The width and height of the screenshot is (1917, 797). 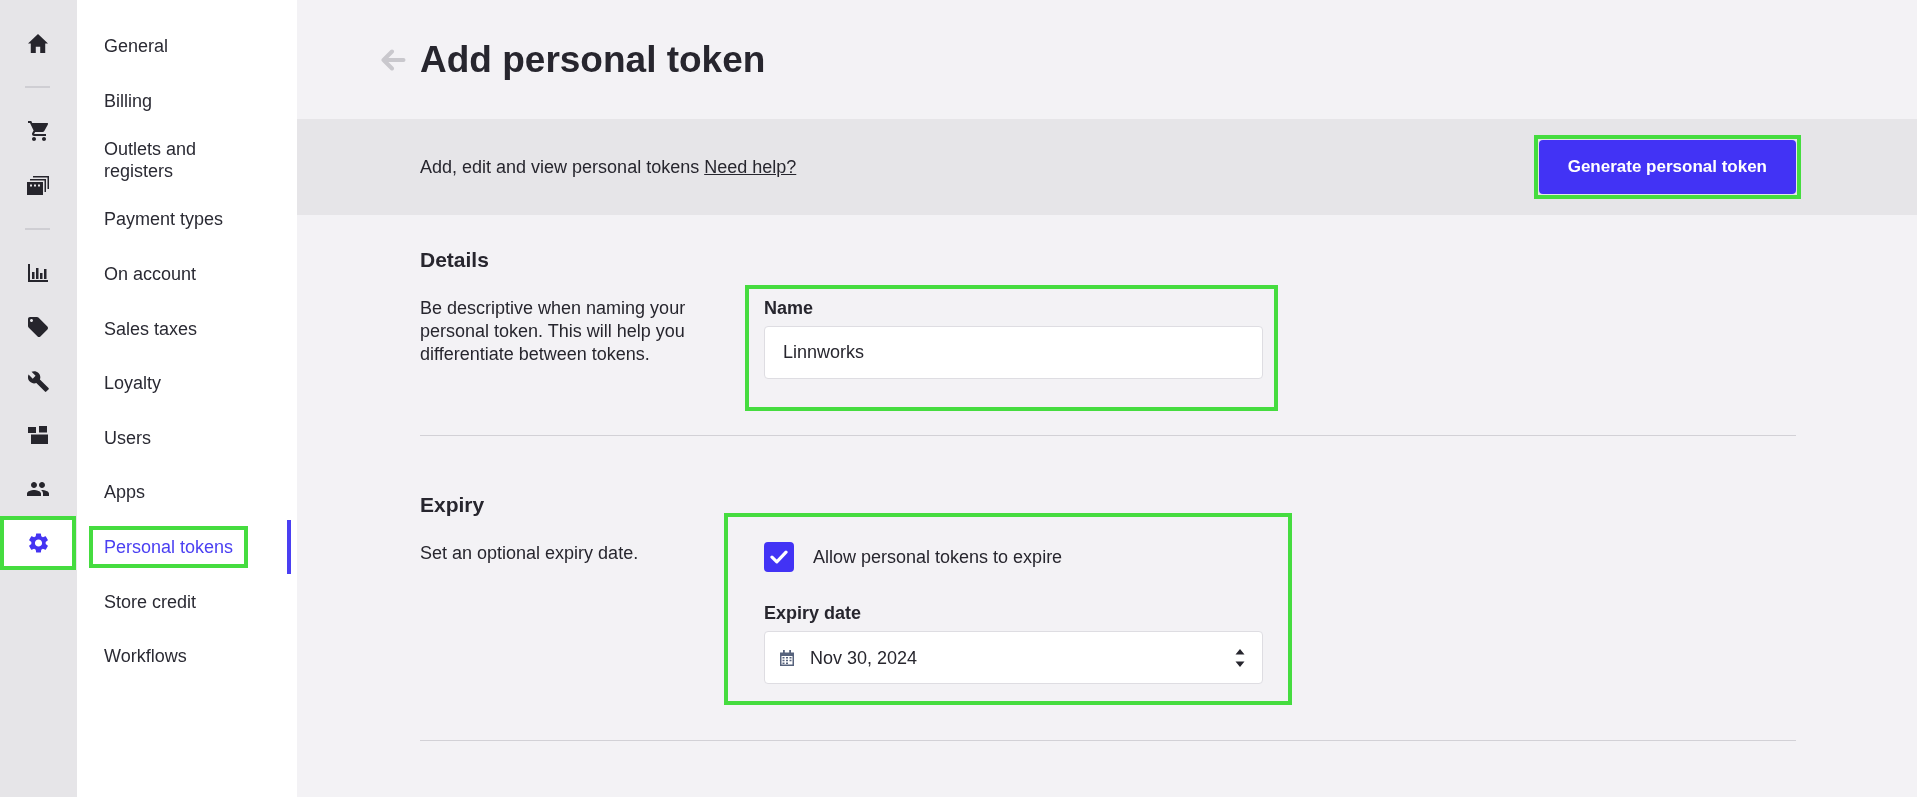 I want to click on page-title: Add personal token, so click(x=593, y=59).